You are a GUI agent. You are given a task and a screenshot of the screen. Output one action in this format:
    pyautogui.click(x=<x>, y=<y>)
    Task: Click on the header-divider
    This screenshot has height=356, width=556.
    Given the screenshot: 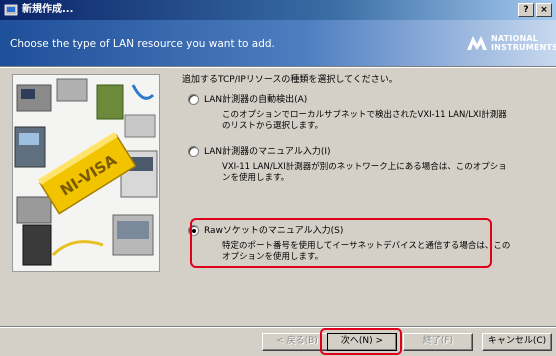 What is the action you would take?
    pyautogui.click(x=278, y=67)
    